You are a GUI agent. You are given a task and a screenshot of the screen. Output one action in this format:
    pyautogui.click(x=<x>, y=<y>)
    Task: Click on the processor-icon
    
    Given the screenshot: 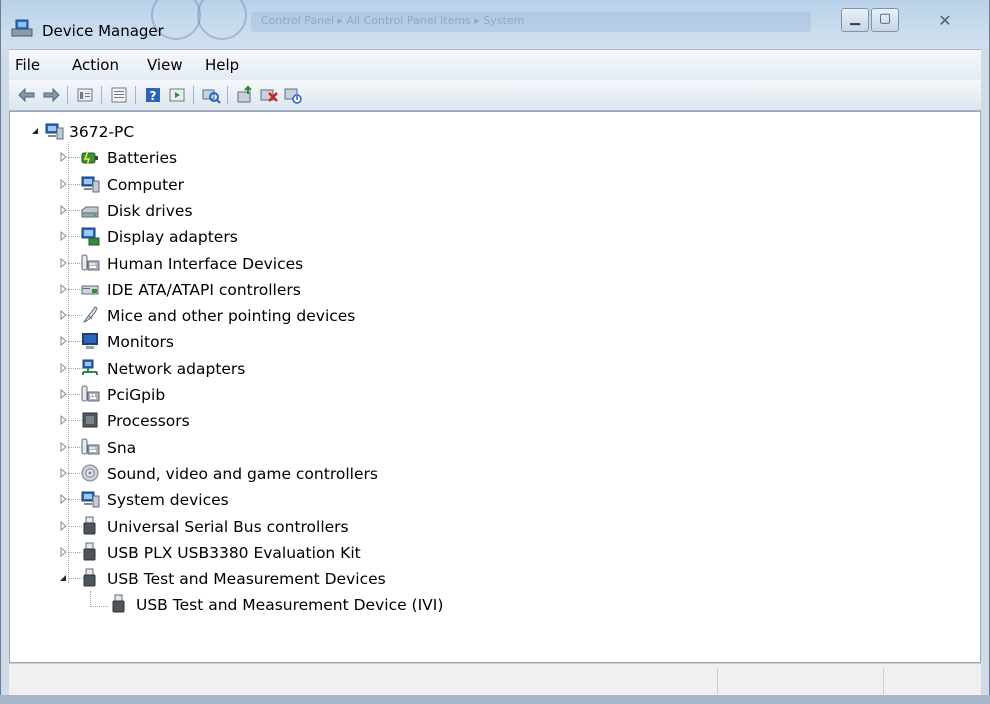 What is the action you would take?
    pyautogui.click(x=90, y=420)
    